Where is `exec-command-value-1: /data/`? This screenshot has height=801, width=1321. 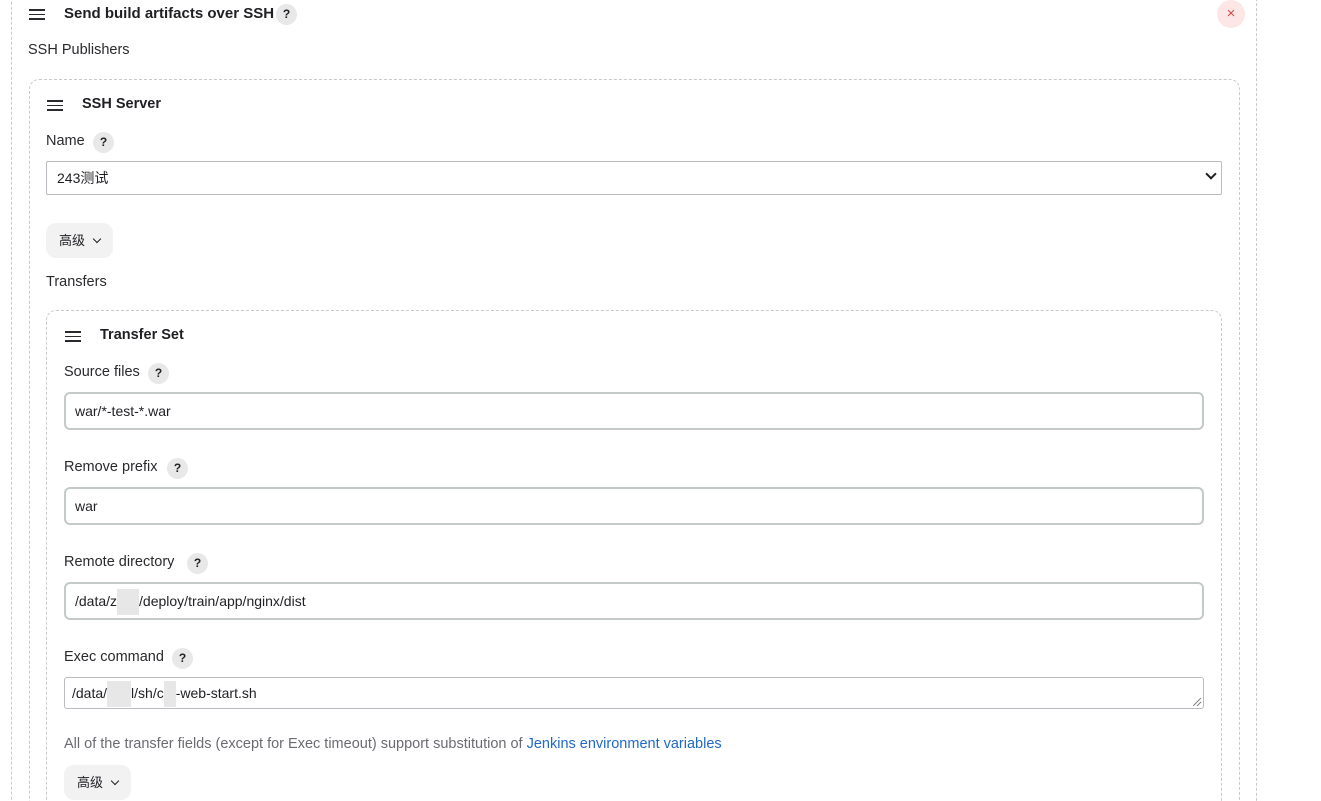
exec-command-value-1: /data/ is located at coordinates (90, 693).